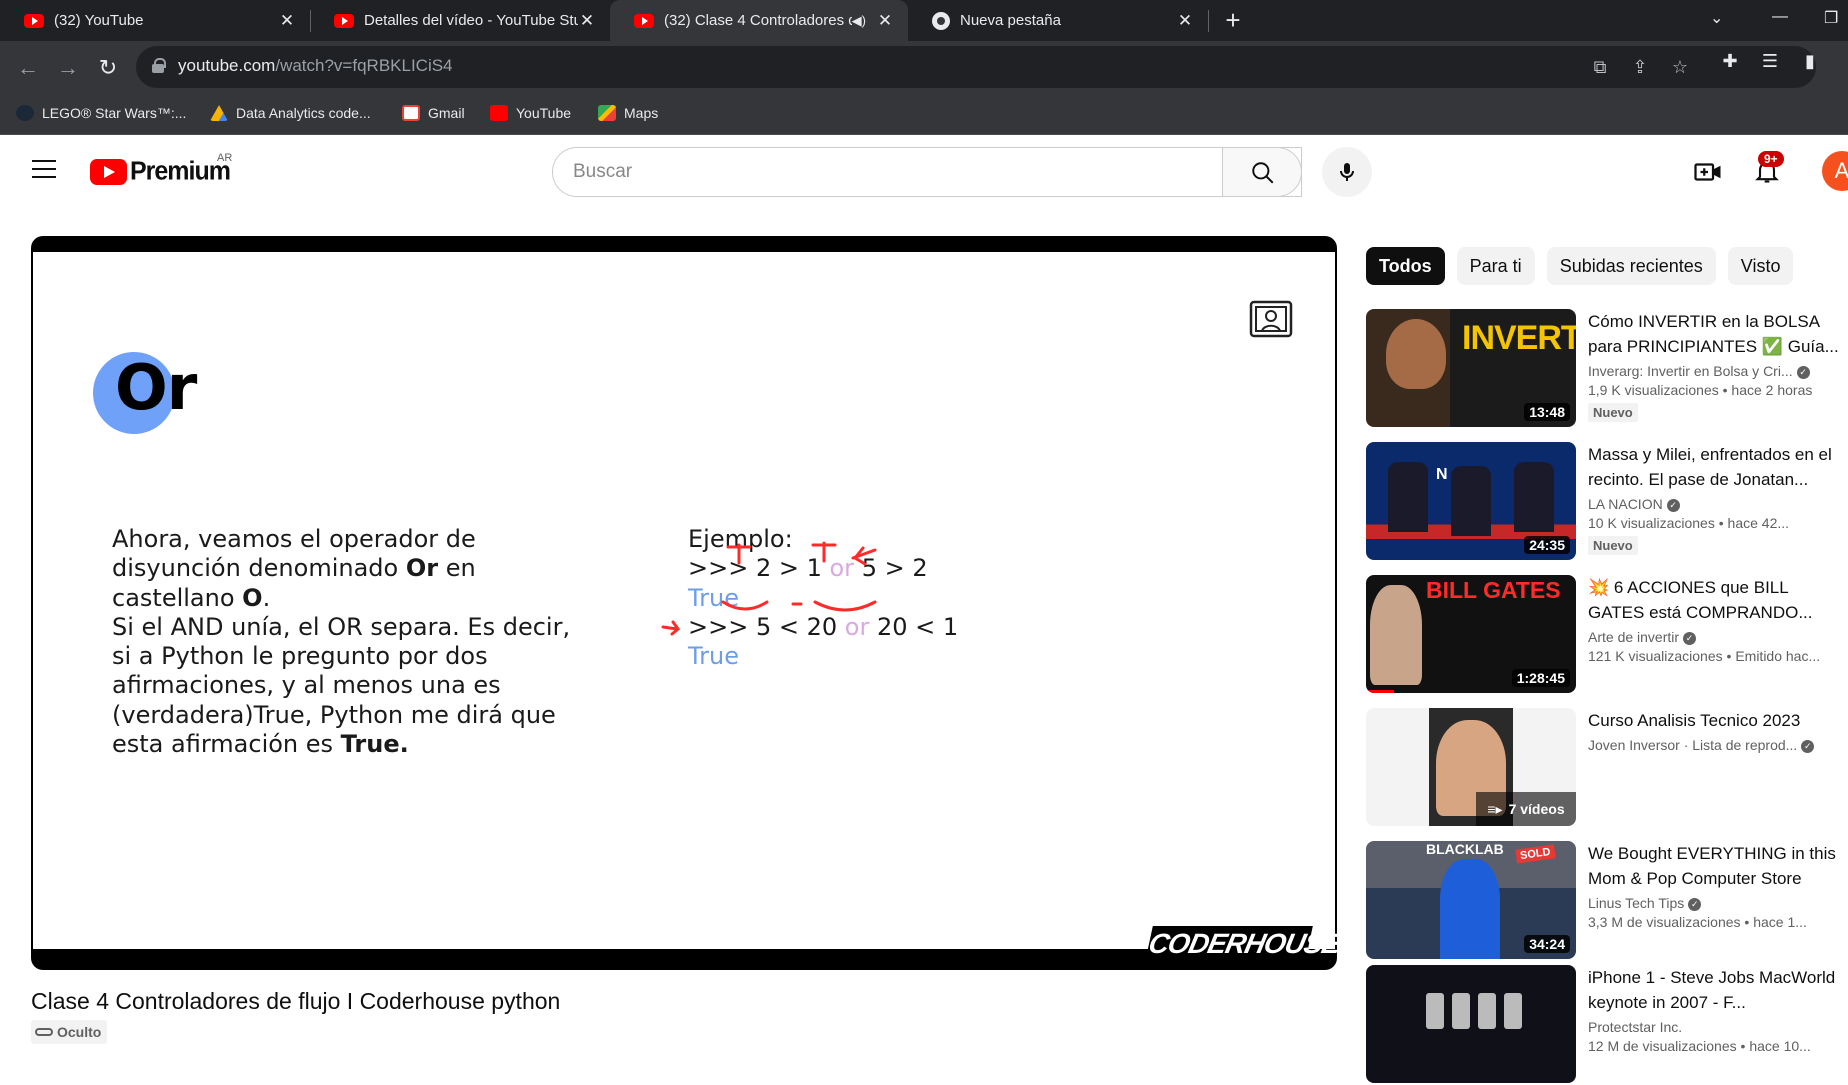  Describe the element at coordinates (1680, 67) in the screenshot. I see `bookmark-star-icon: ☆` at that location.